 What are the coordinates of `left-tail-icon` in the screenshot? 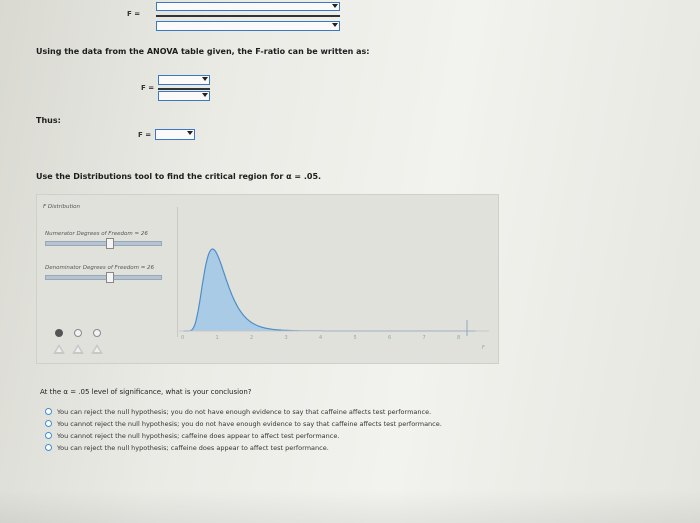 It's located at (59, 349).